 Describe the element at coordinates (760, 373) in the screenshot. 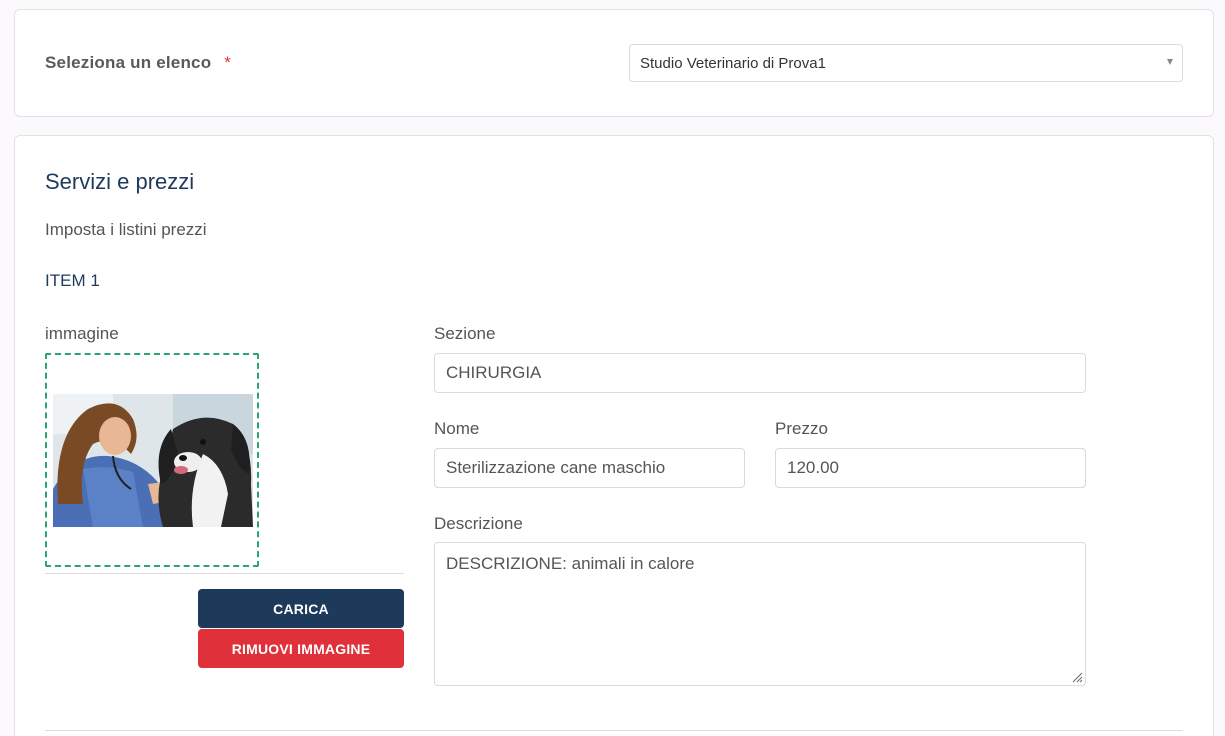

I see `sezione-field: CHIRURGIA` at that location.